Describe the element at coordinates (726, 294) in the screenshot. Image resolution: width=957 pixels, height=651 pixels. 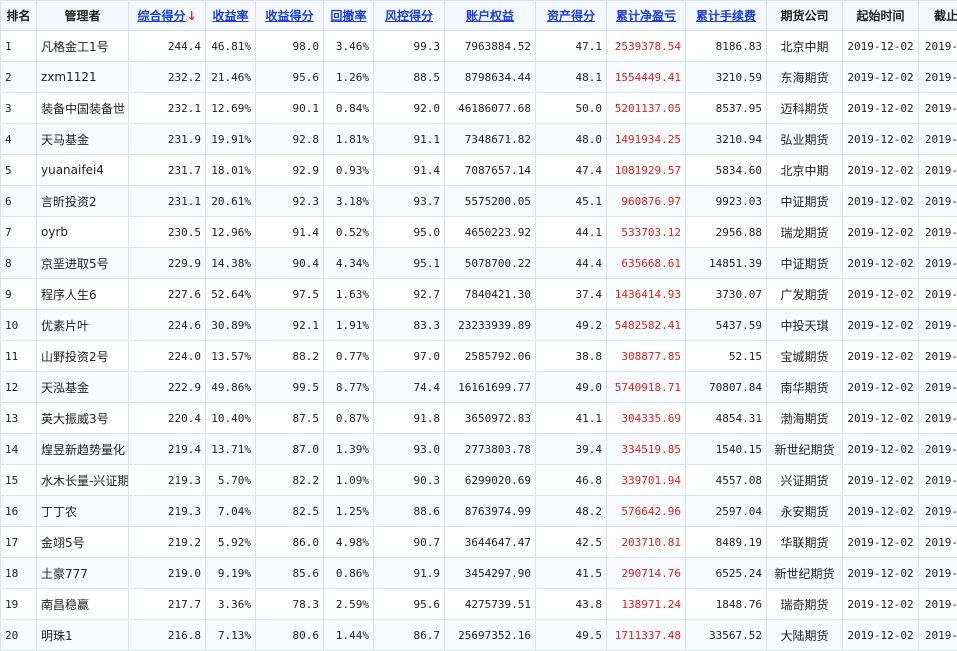
I see `cell-cum-fee: 3730.07` at that location.